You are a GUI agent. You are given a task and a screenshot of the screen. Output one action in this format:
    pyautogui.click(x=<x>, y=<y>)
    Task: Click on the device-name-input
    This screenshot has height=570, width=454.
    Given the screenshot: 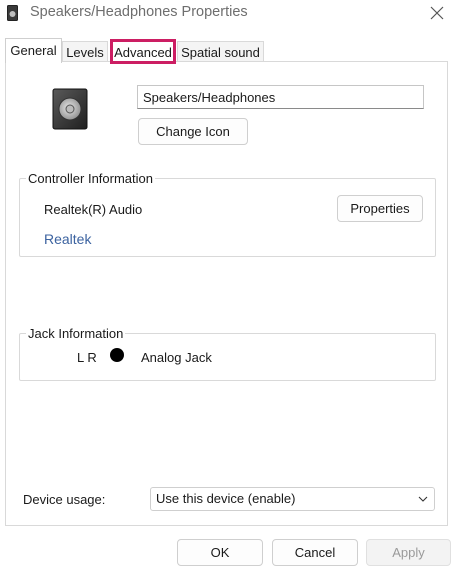 What is the action you would take?
    pyautogui.click(x=280, y=97)
    